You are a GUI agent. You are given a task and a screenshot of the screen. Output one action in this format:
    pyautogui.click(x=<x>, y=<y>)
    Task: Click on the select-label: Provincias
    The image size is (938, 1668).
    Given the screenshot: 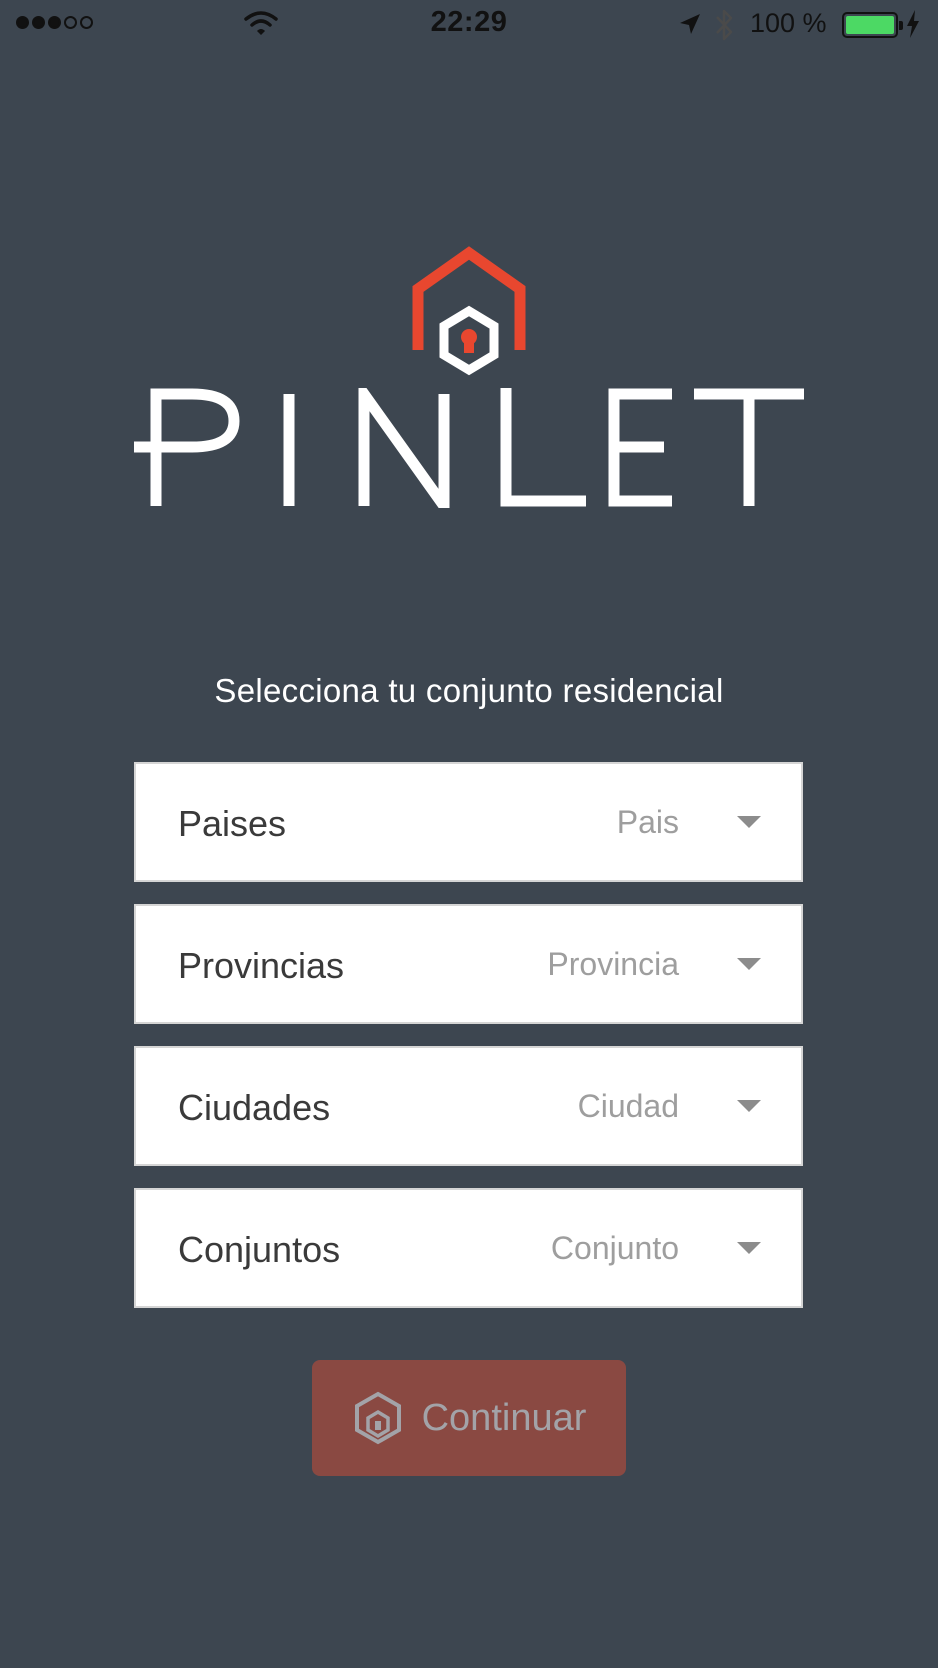 What is the action you would take?
    pyautogui.click(x=261, y=965)
    